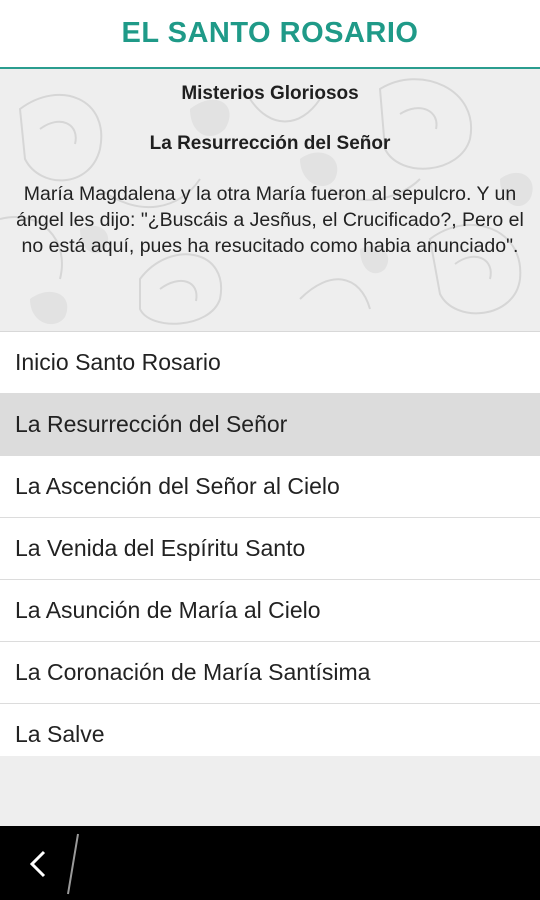 The height and width of the screenshot is (900, 540). I want to click on mystery-group-title: Misterios Gloriosos, so click(270, 93).